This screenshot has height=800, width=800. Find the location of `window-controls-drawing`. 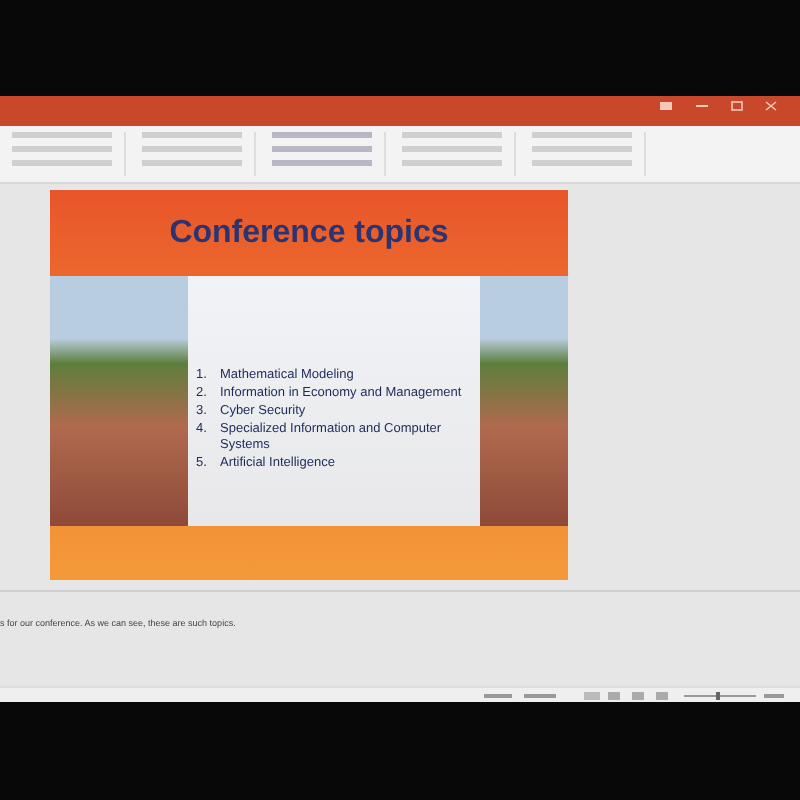

window-controls-drawing is located at coordinates (720, 105).